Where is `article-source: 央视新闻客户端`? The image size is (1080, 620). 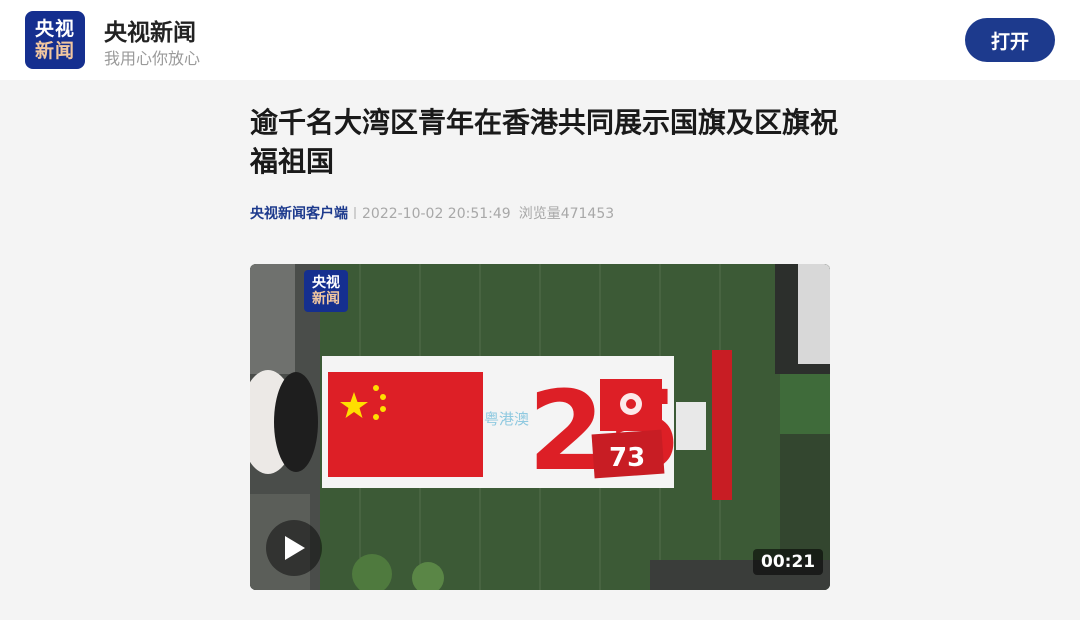 article-source: 央视新闻客户端 is located at coordinates (299, 214).